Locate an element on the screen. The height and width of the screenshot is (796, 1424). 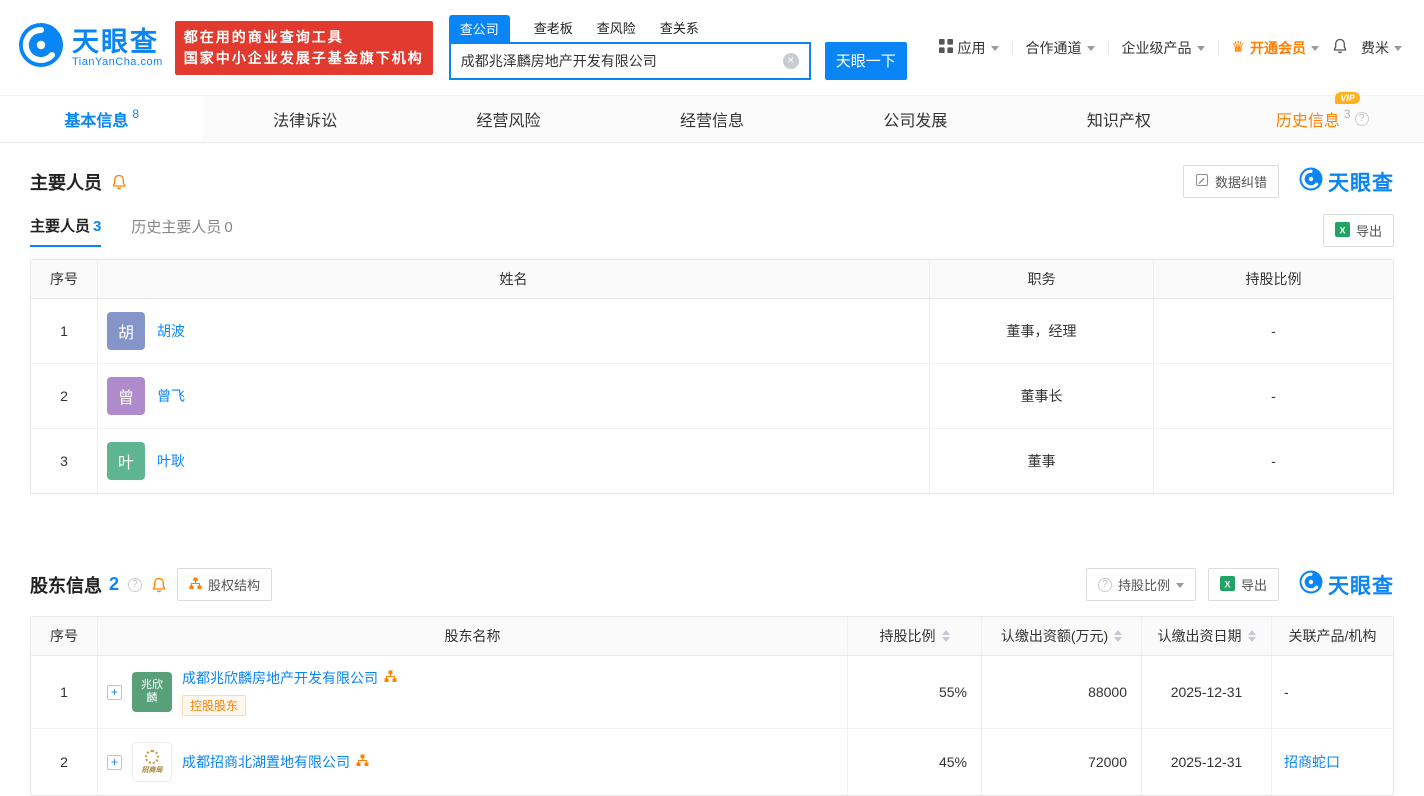
member-name-link: 曾飞 is located at coordinates (171, 396).